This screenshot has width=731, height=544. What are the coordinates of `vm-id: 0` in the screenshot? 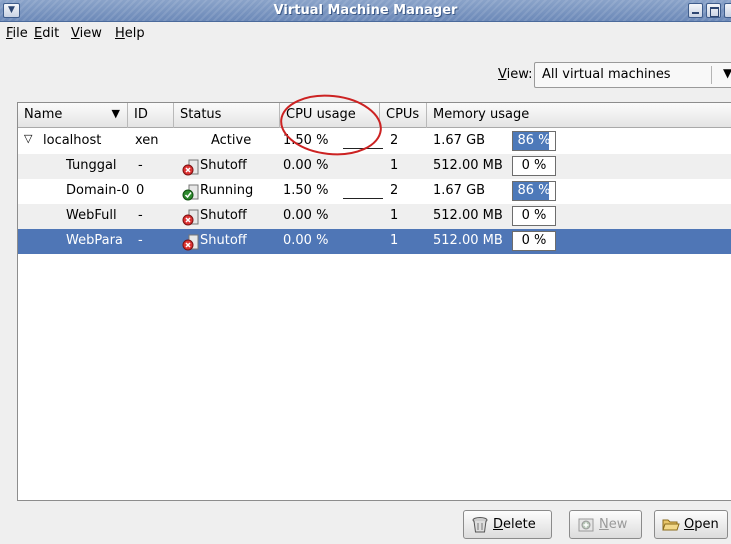 It's located at (140, 190).